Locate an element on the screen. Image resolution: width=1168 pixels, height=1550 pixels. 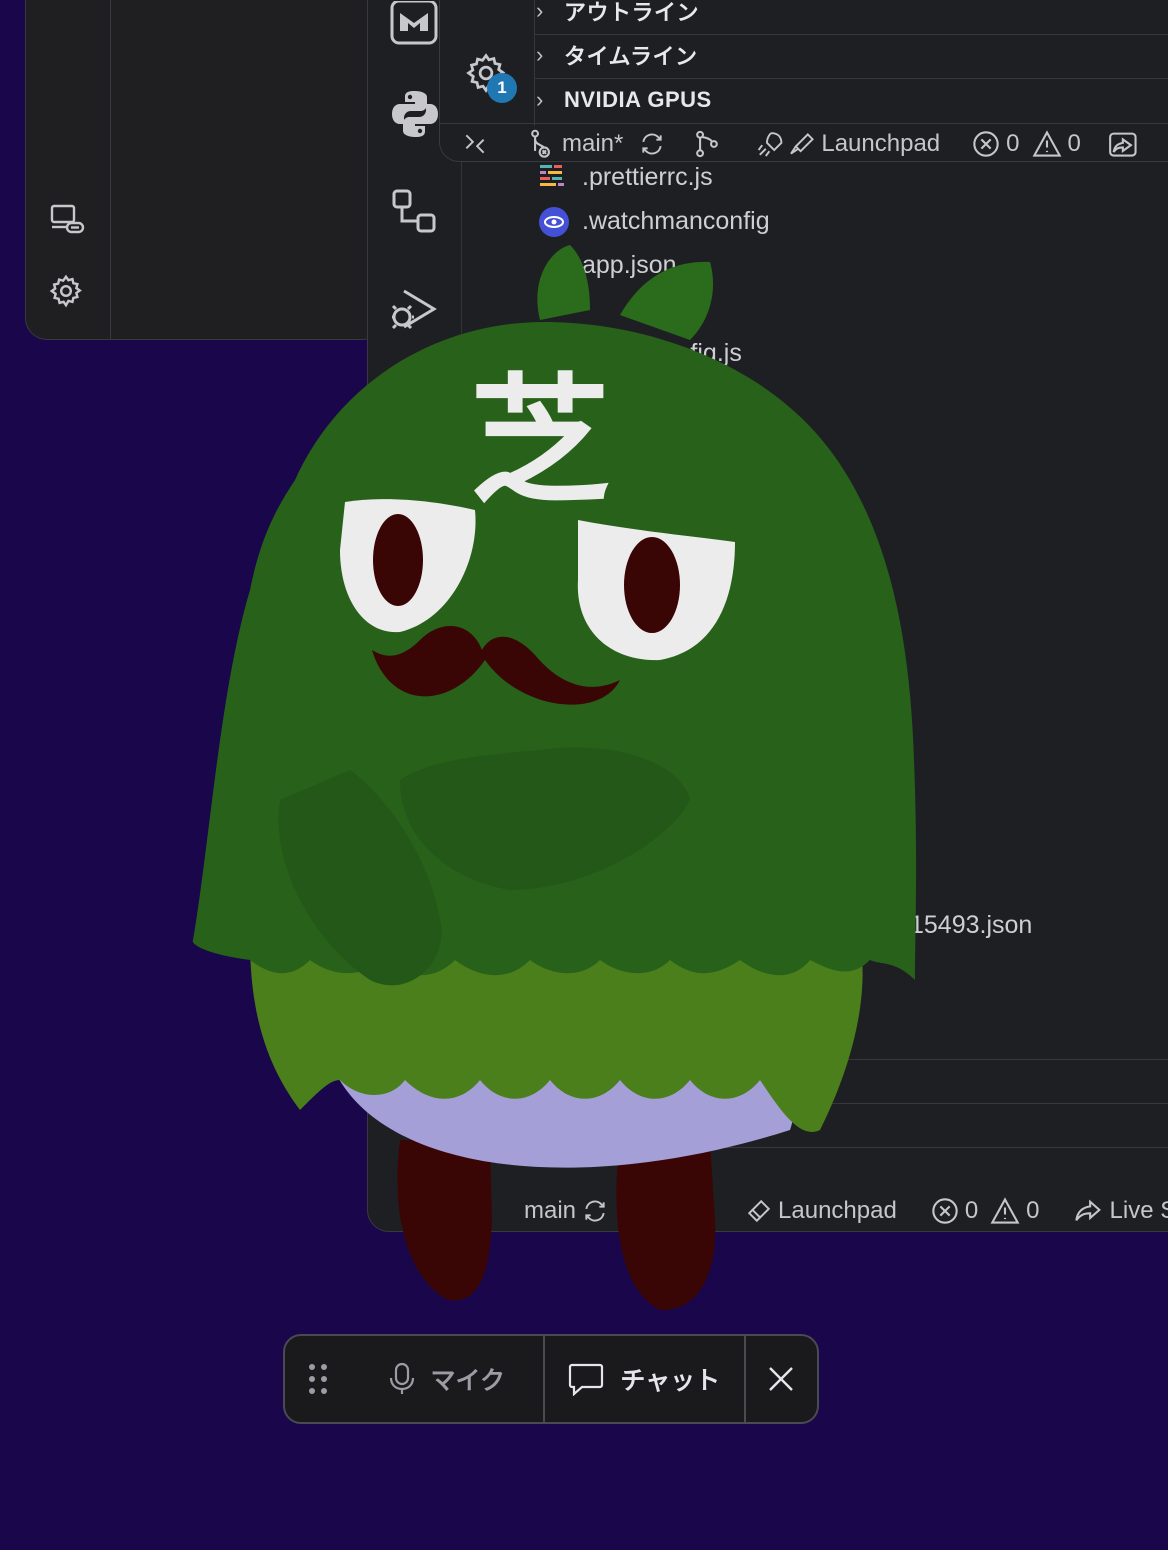
python-icon is located at coordinates (415, 114).